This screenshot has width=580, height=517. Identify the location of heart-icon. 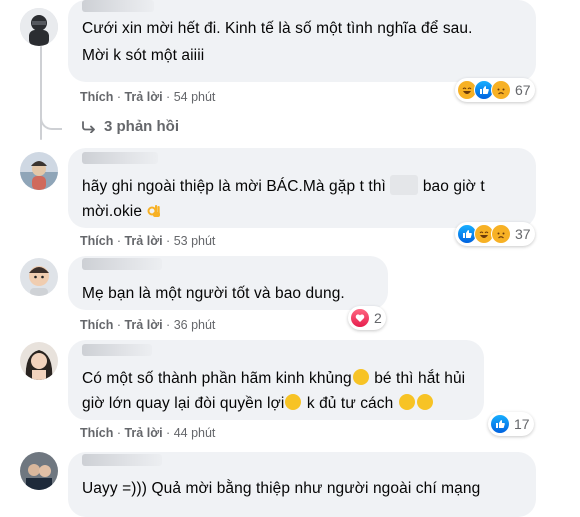
(360, 318).